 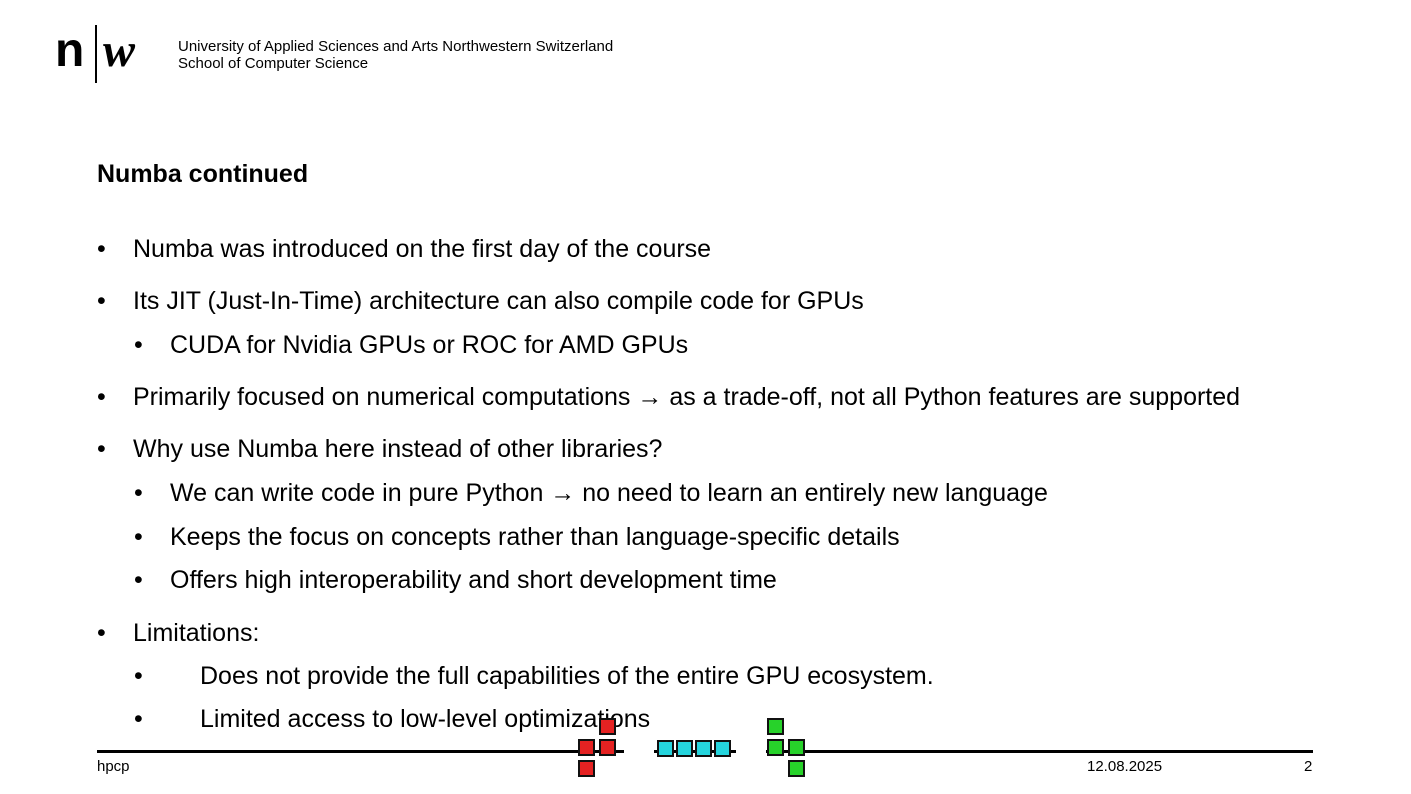 What do you see at coordinates (119, 50) in the screenshot?
I see `logo-letter-w: w` at bounding box center [119, 50].